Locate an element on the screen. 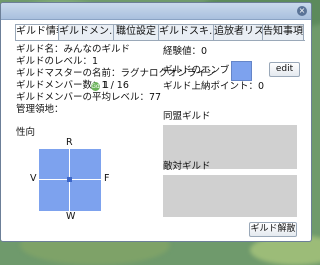  tab-guild-info: ギルド情報 is located at coordinates (37, 32).